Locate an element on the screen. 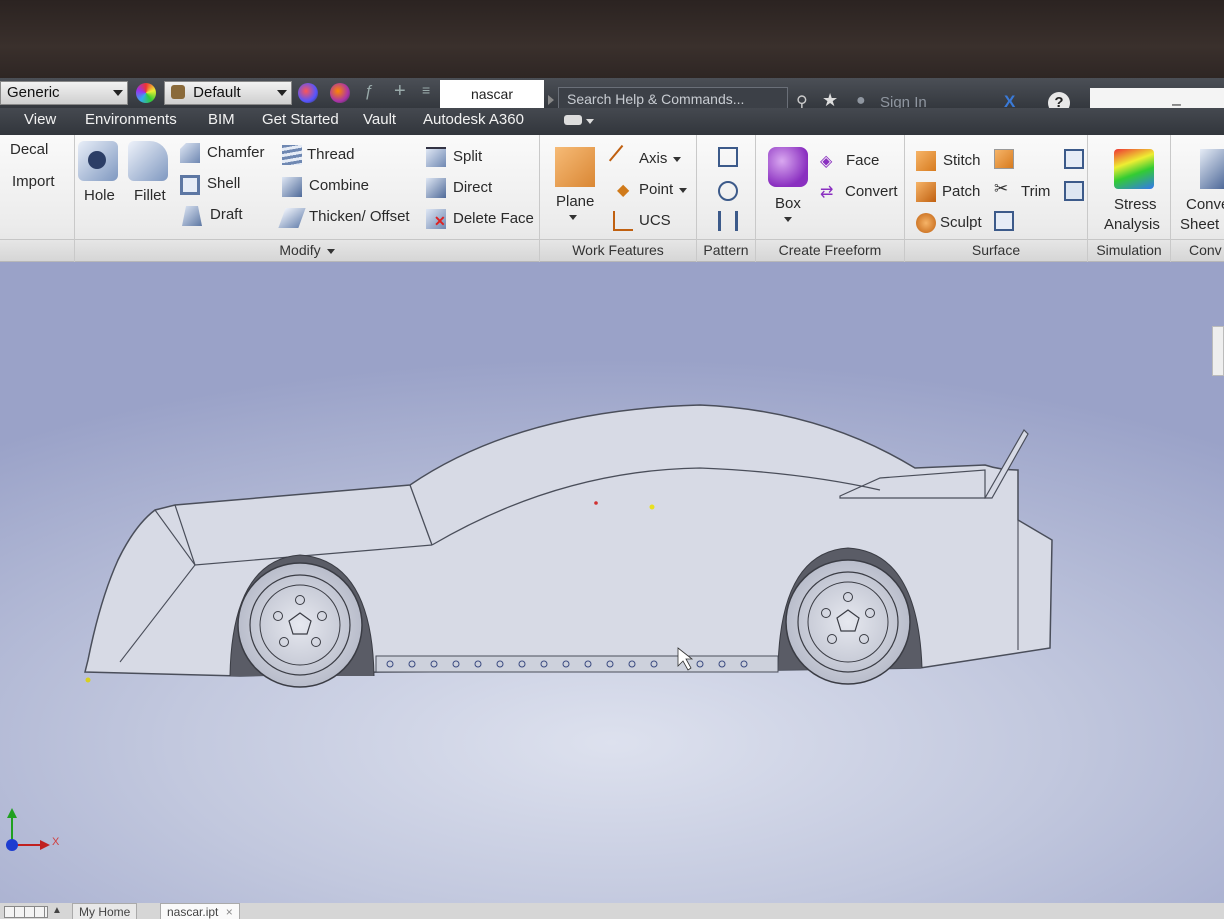  rocker-panel is located at coordinates (577, 664).